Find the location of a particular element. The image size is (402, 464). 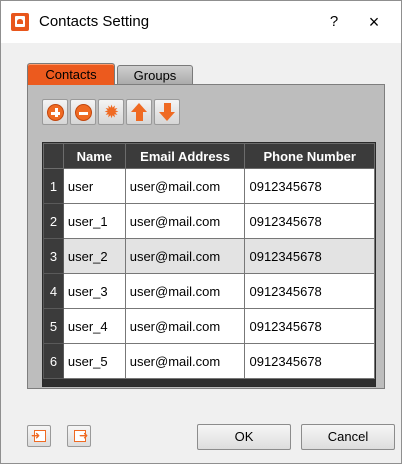

export-button: ➜ is located at coordinates (79, 436).